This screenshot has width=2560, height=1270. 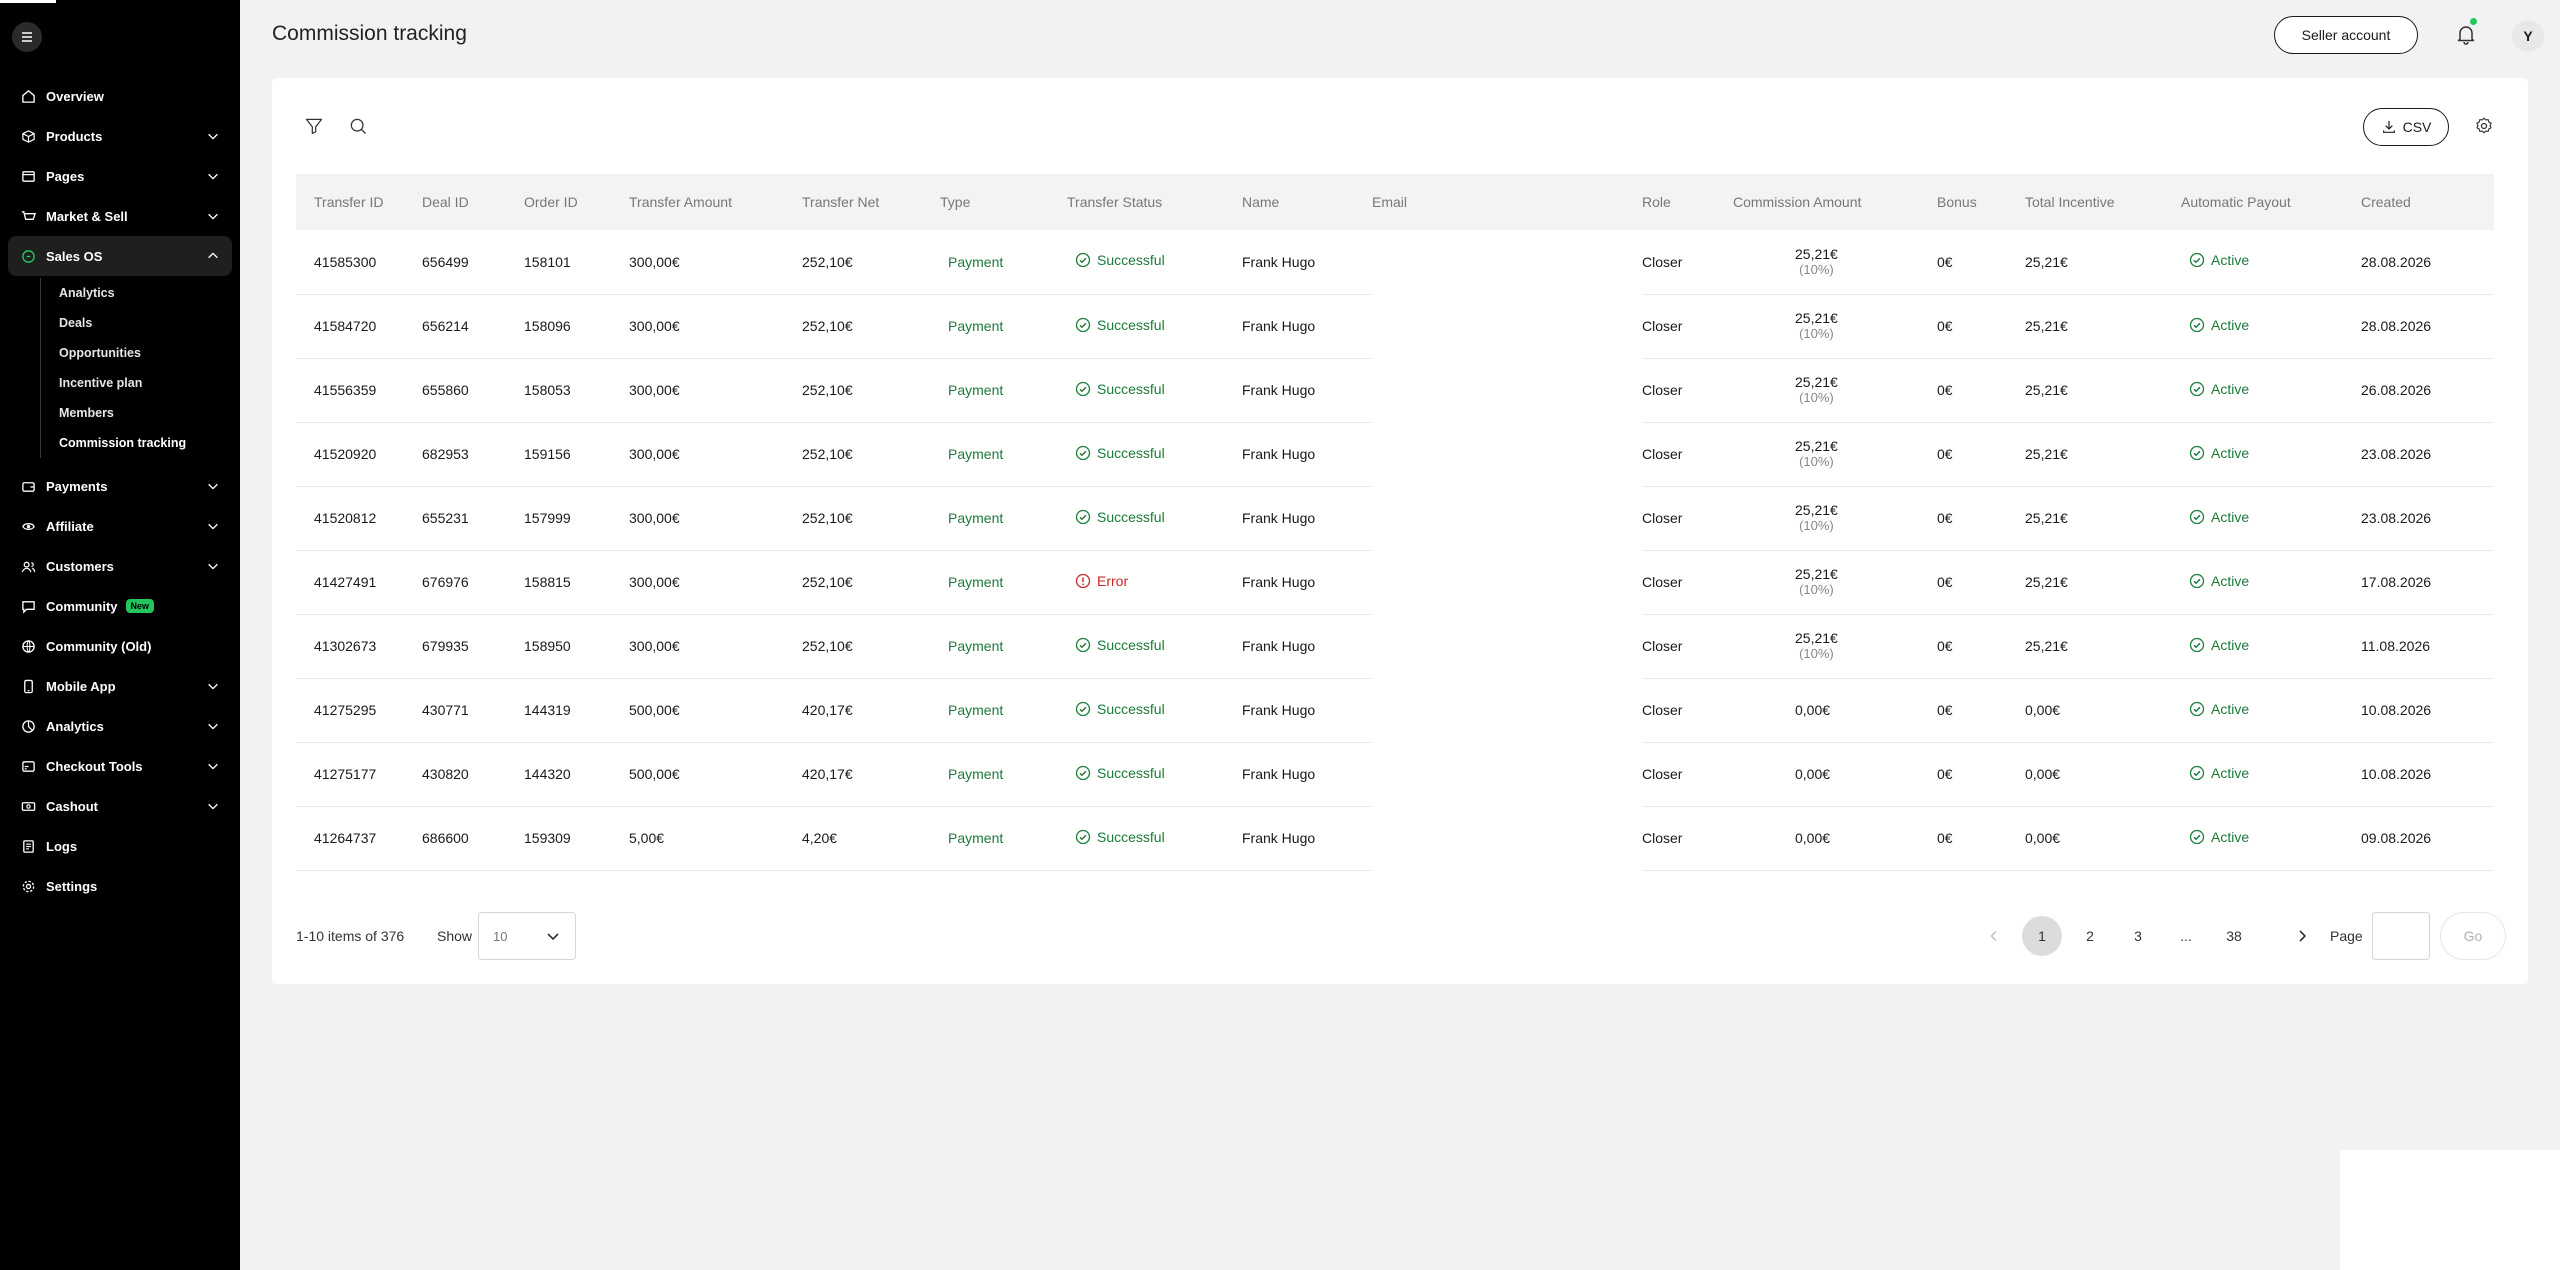 What do you see at coordinates (871, 202) in the screenshot?
I see `column-header-transfer-net: Transfer Net` at bounding box center [871, 202].